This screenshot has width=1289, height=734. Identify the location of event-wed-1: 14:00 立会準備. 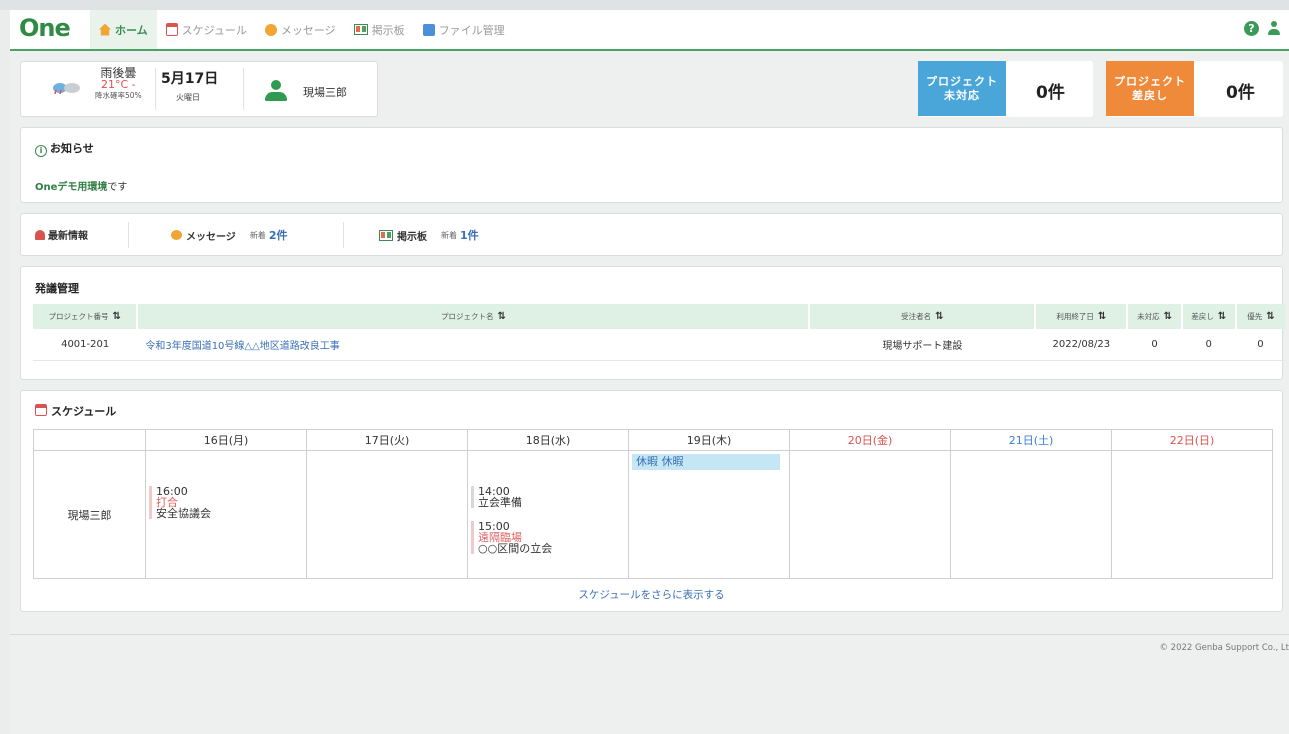
(496, 497).